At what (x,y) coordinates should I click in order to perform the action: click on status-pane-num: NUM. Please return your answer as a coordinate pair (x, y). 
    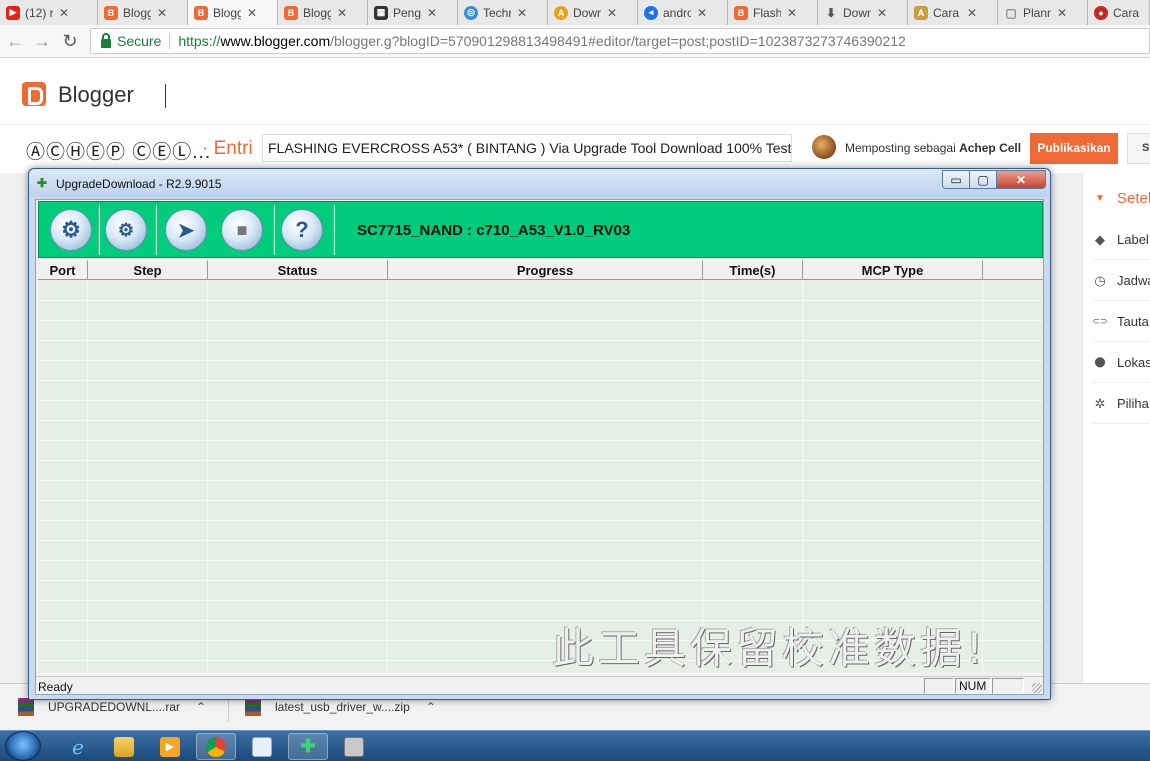
    Looking at the image, I should click on (973, 686).